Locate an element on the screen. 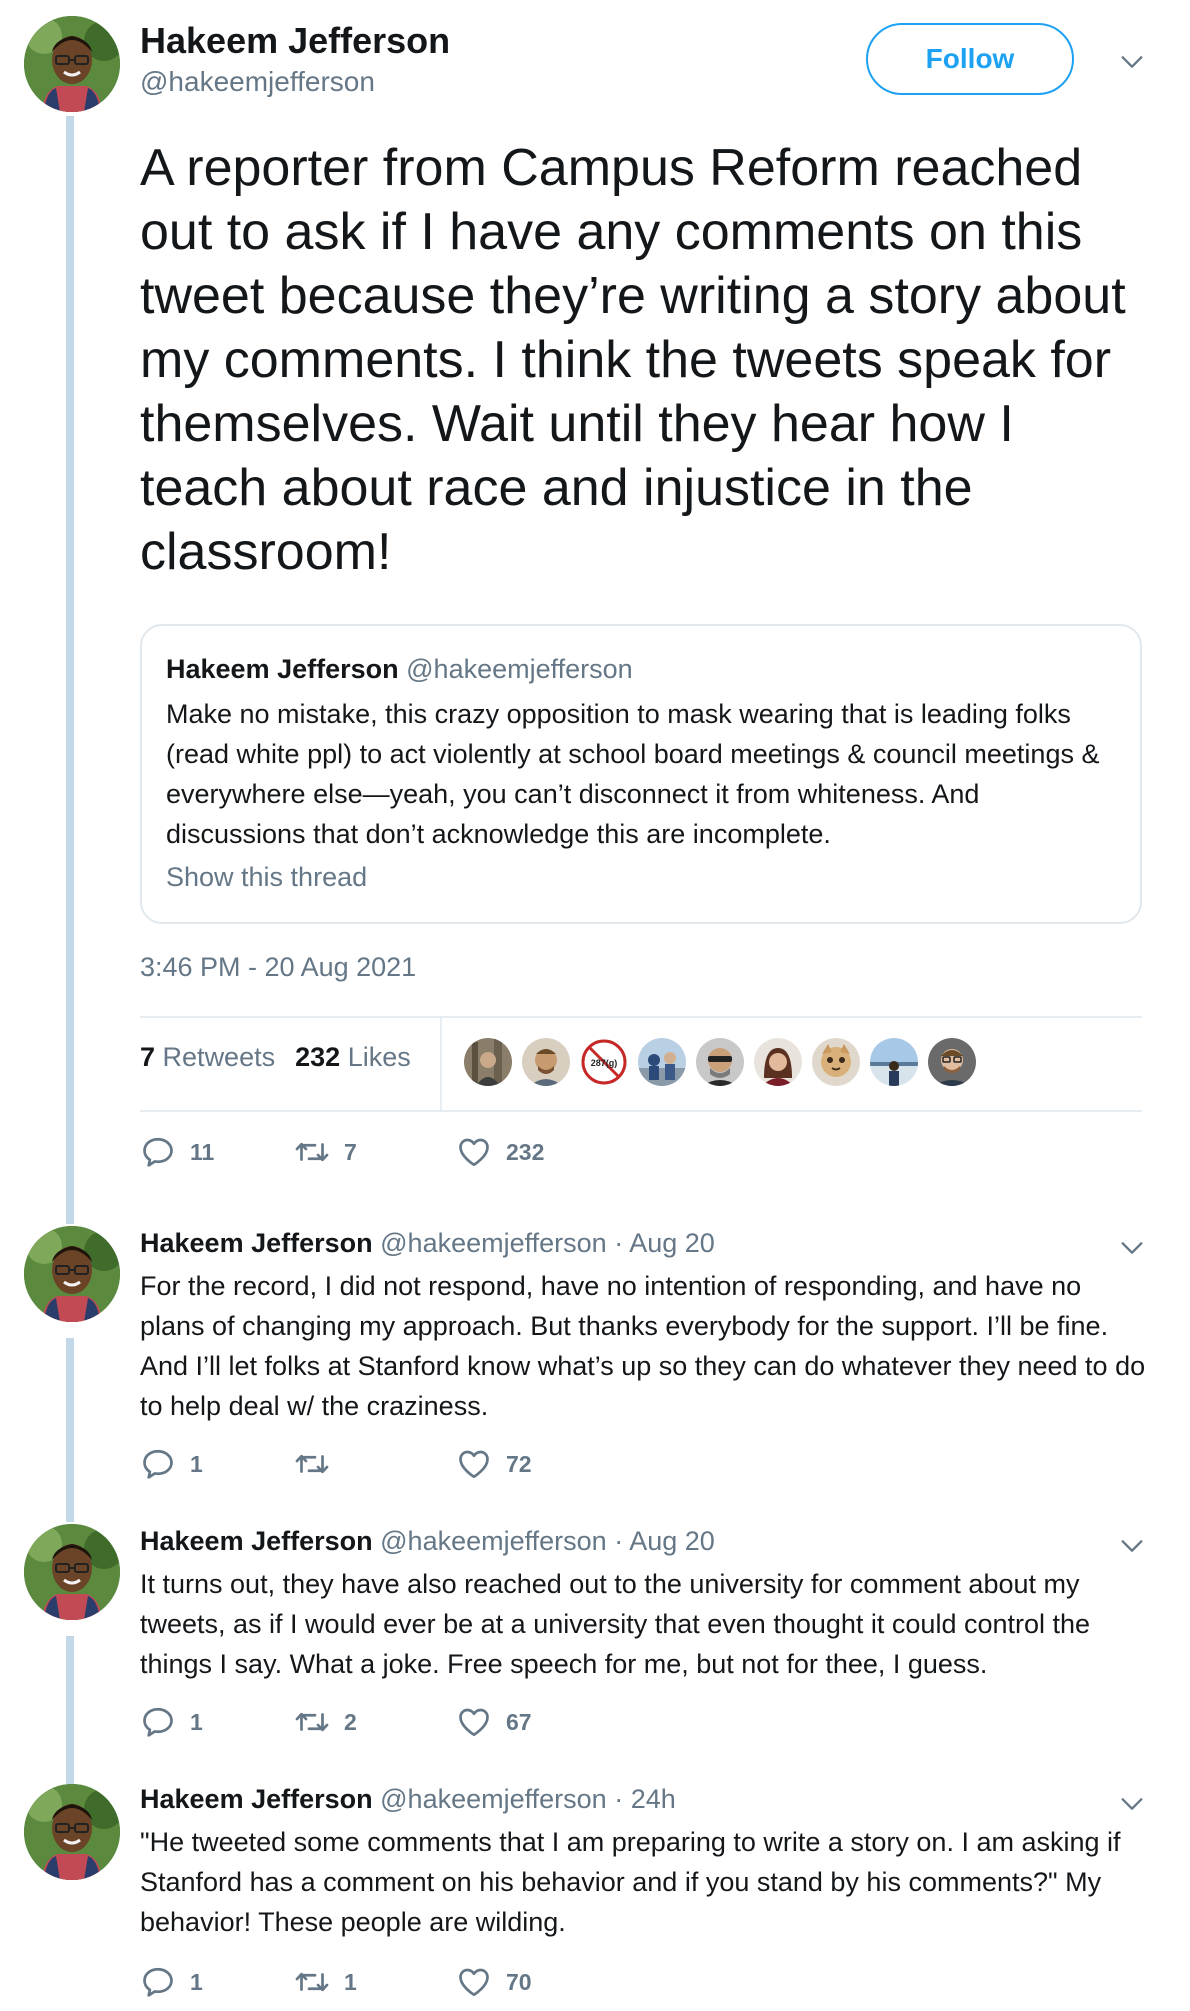  follow-button: Follow is located at coordinates (970, 59).